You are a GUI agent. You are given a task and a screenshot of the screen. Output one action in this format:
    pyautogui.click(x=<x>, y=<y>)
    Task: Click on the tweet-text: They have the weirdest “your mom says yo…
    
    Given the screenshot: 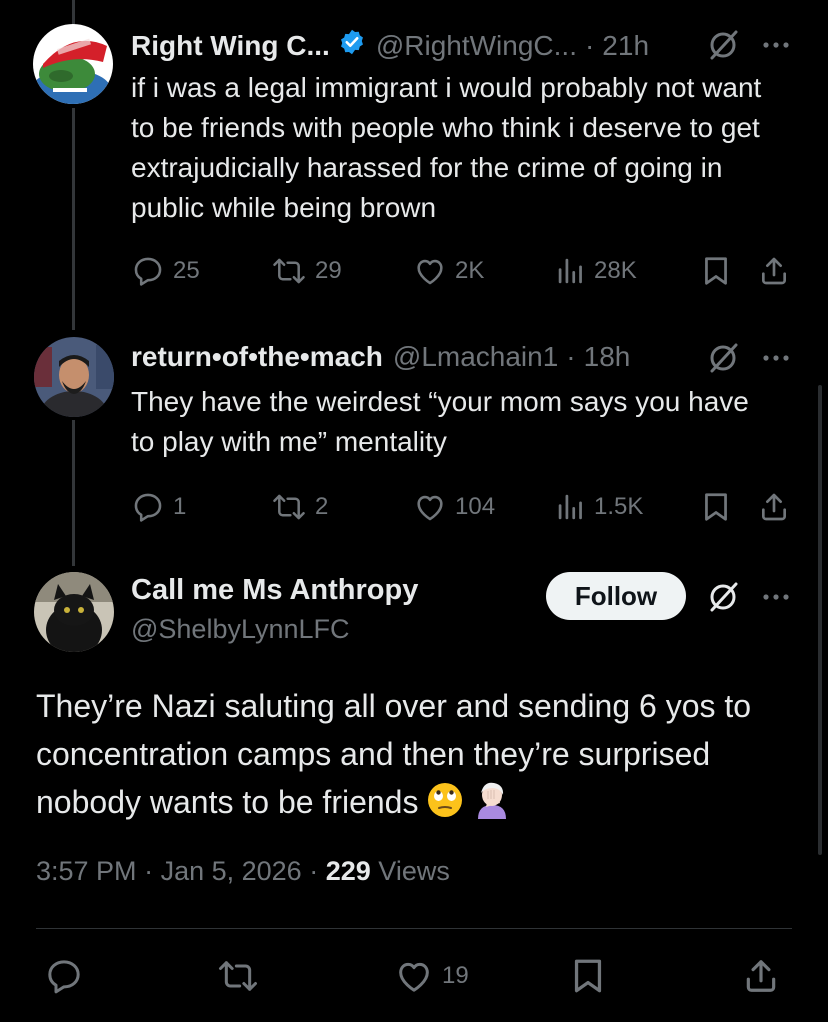 What is the action you would take?
    pyautogui.click(x=440, y=421)
    